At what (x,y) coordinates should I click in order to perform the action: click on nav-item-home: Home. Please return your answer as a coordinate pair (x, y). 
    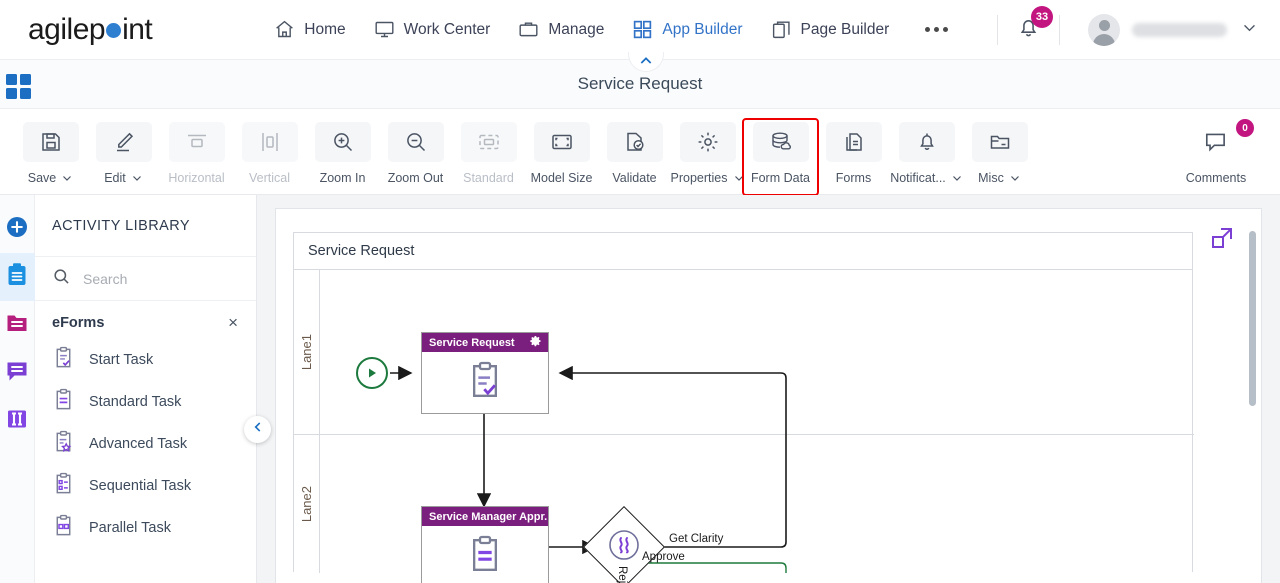
    Looking at the image, I should click on (309, 29).